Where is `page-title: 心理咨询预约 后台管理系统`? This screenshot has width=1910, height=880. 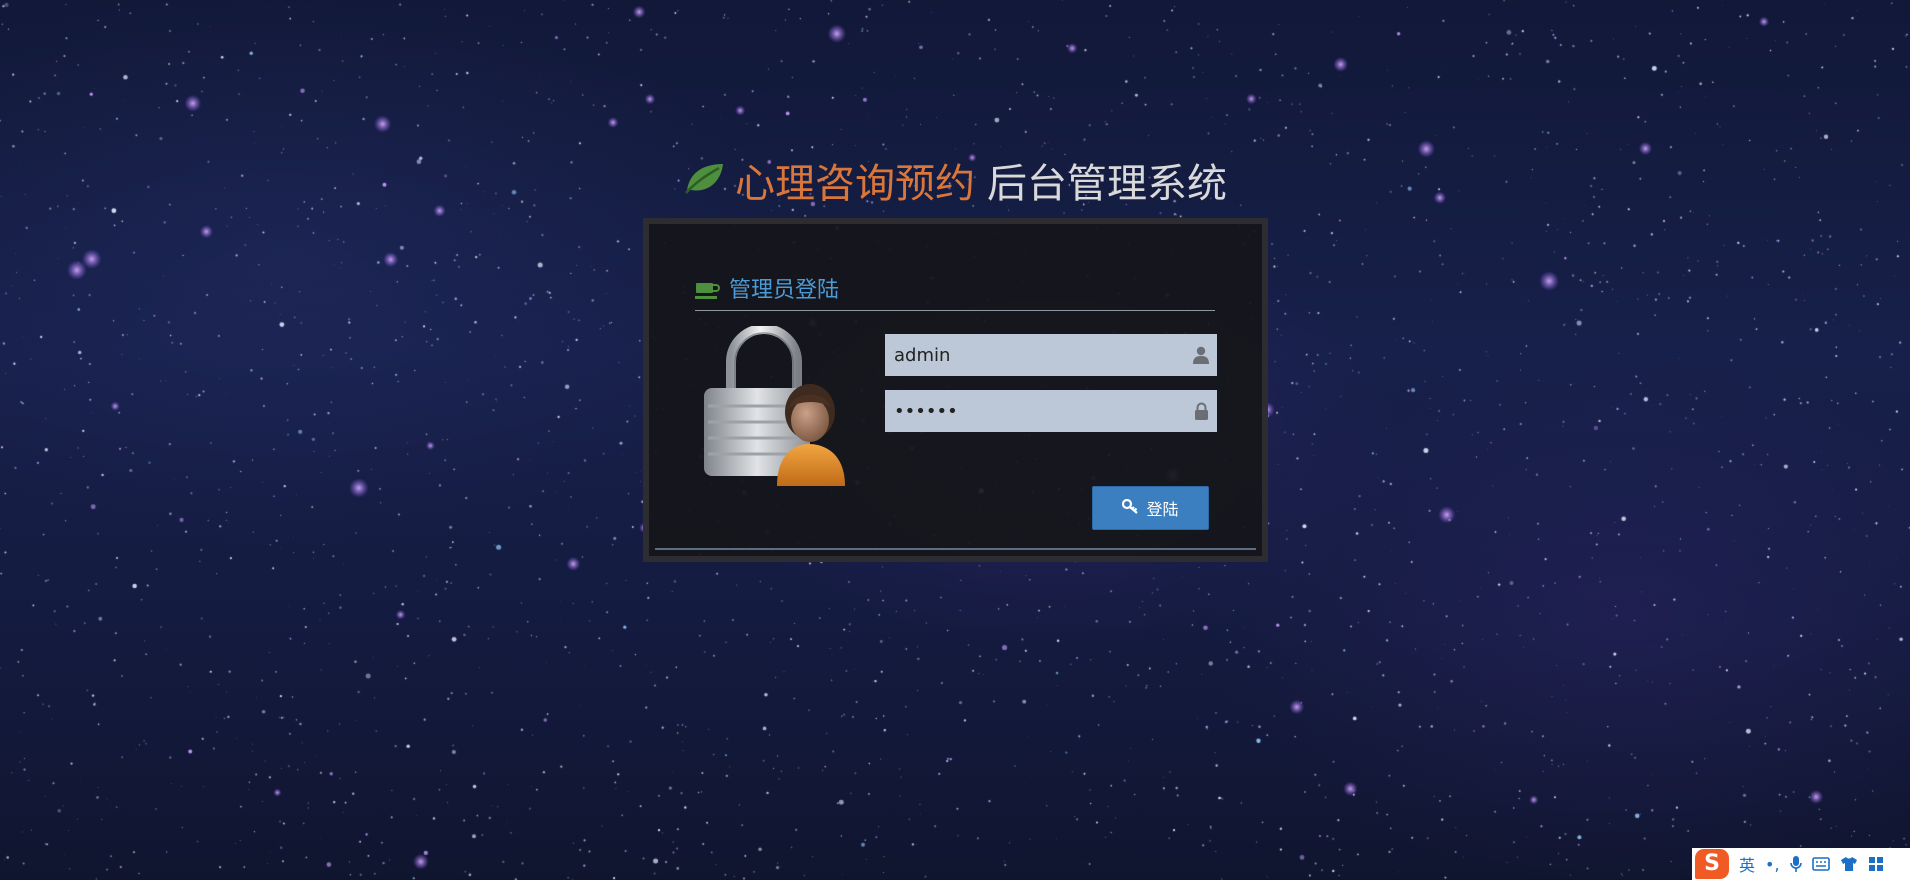
page-title: 心理咨询预约 后台管理系统 is located at coordinates (955, 184).